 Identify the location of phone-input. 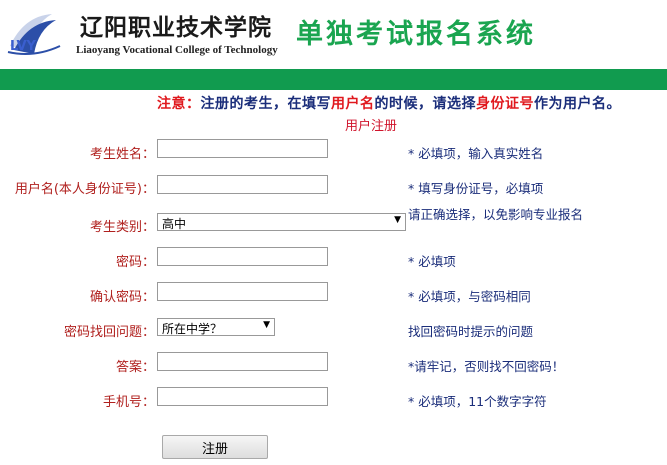
(242, 396).